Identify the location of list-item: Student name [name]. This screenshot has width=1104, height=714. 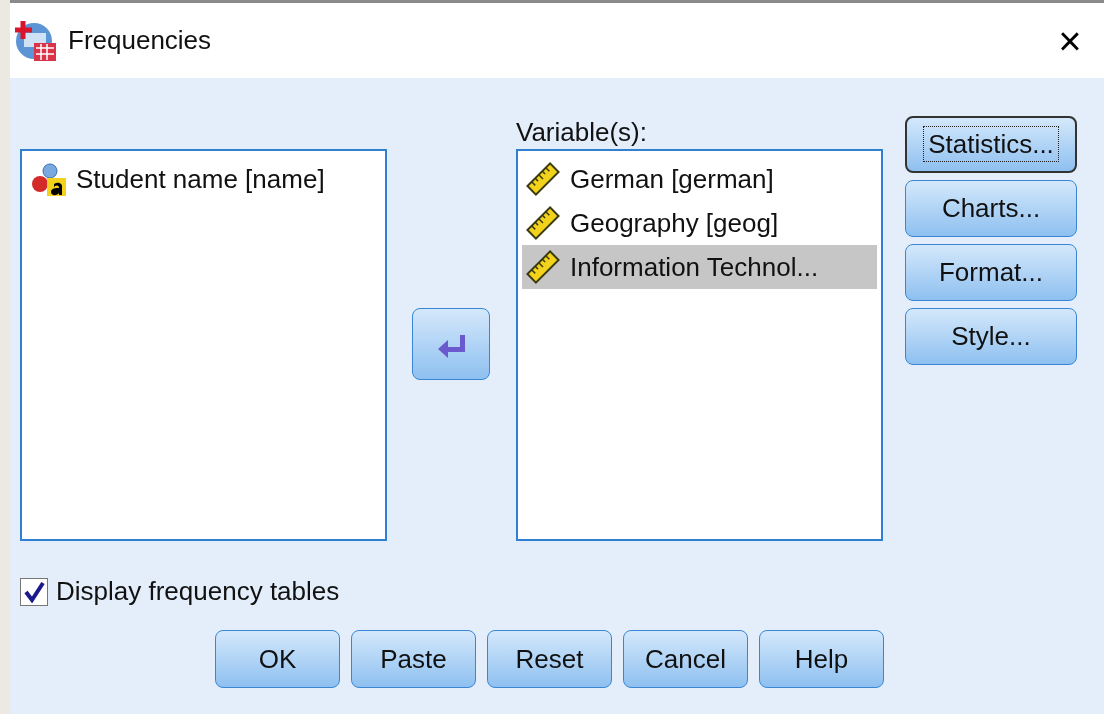
(203, 179).